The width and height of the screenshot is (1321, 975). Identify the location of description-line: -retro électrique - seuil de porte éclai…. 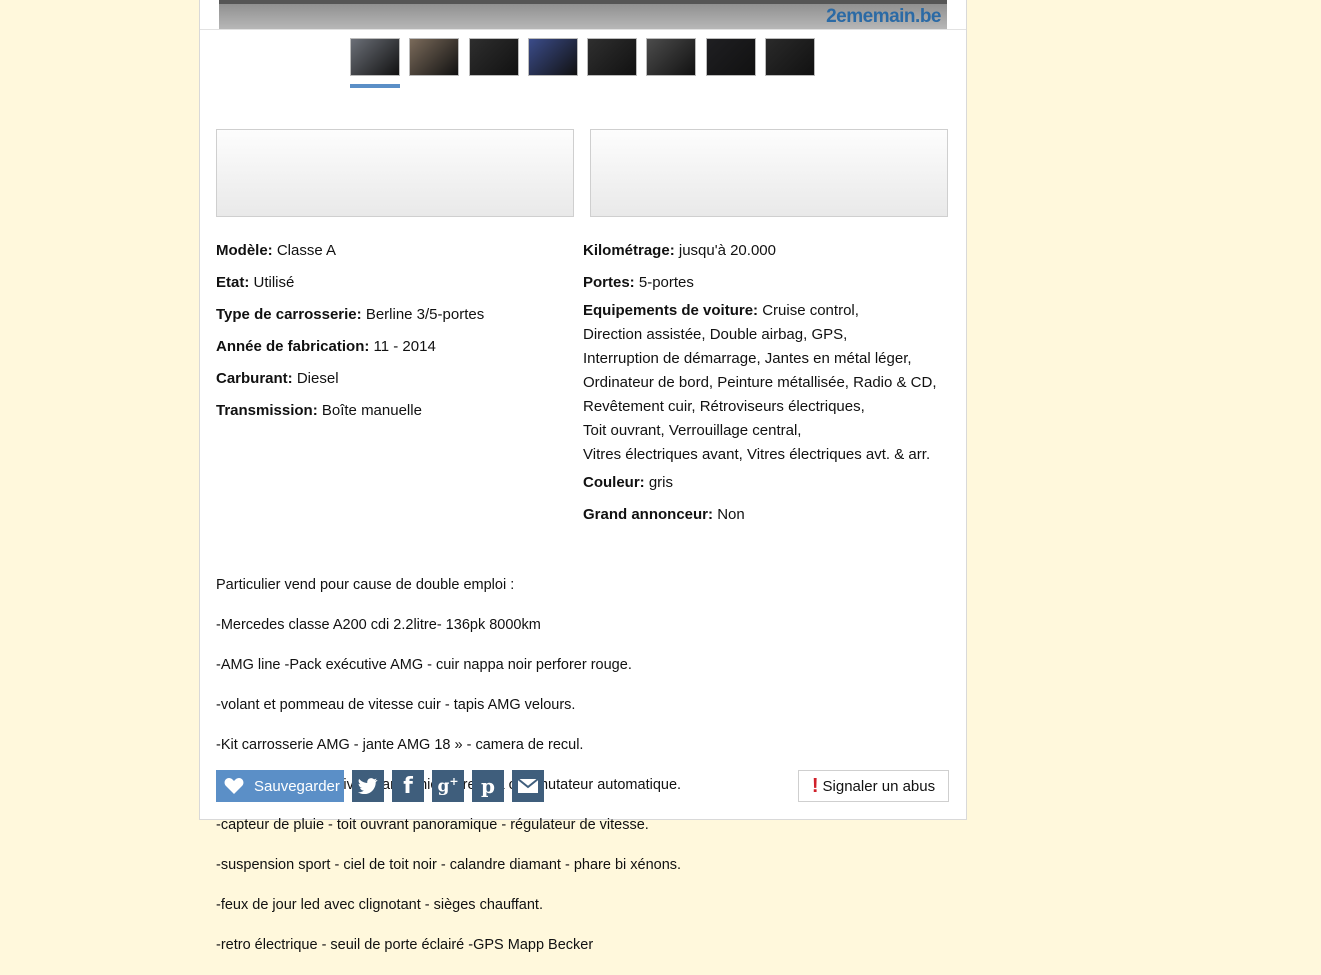
(405, 945).